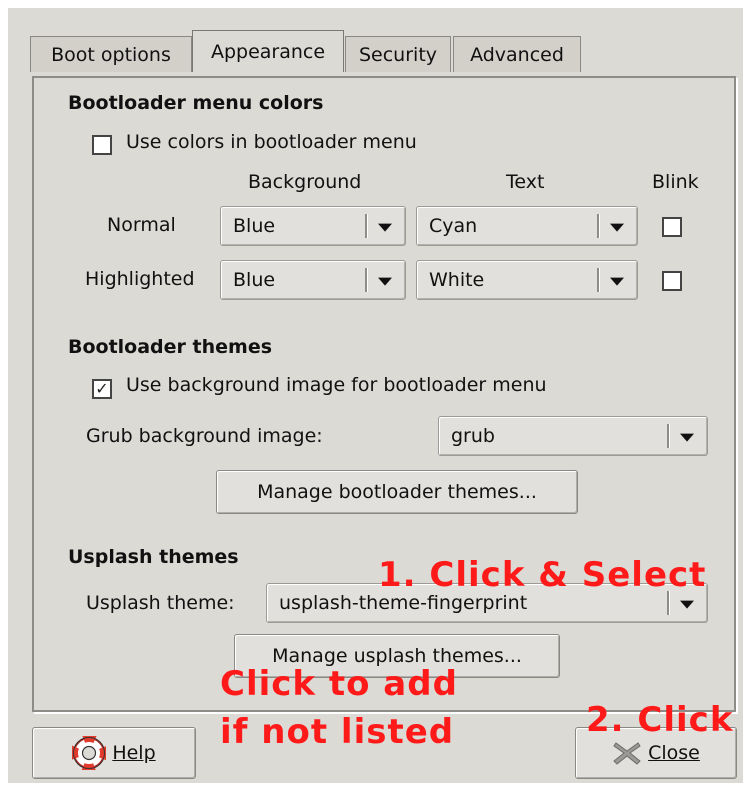 The width and height of the screenshot is (751, 791). What do you see at coordinates (204, 436) in the screenshot?
I see `grub-background-label: Grub background image:` at bounding box center [204, 436].